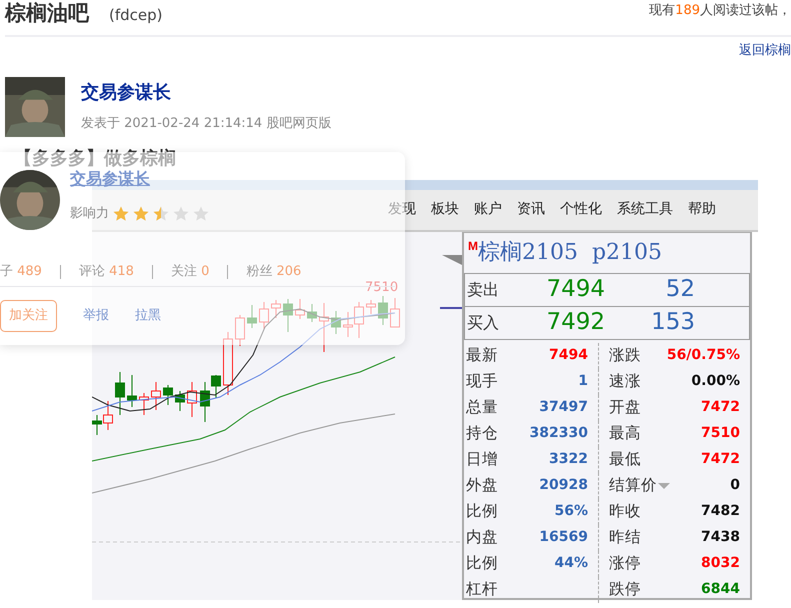  I want to click on author-name: 交易参谋长, so click(206, 92).